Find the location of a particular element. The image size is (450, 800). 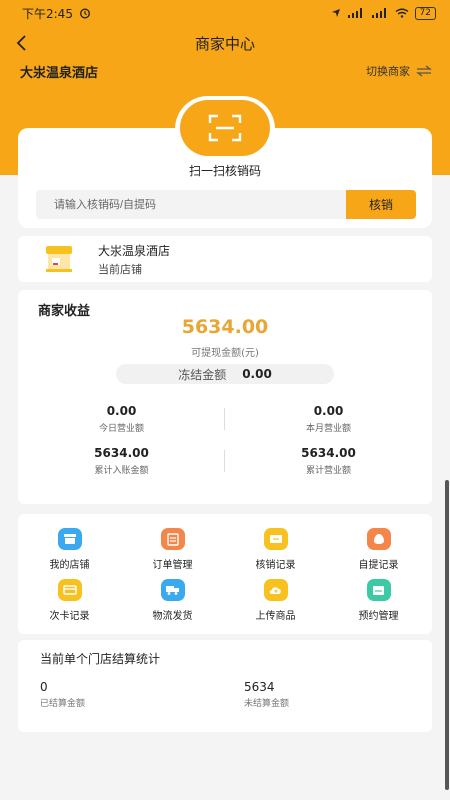

stat-month: 0.00 本月营业额 is located at coordinates (328, 419).